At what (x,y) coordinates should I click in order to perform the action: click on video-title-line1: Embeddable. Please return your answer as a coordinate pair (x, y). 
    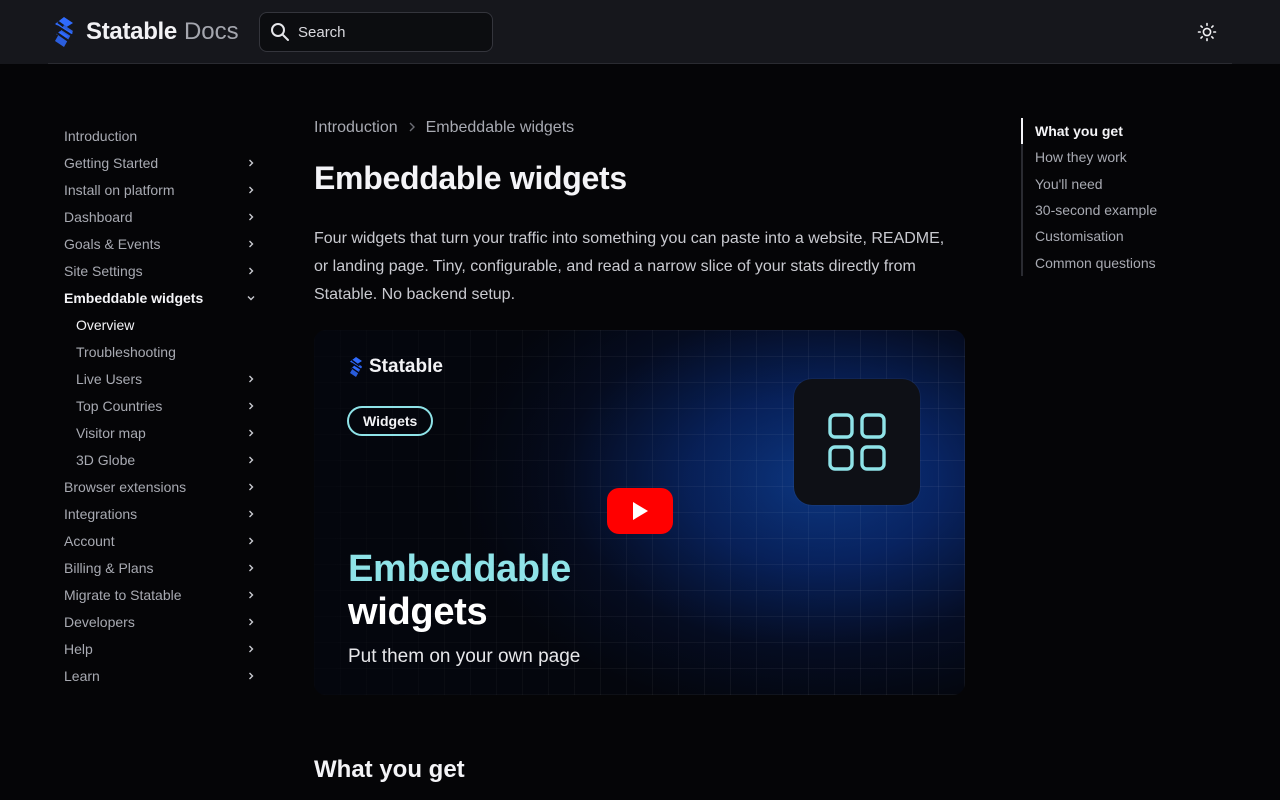
    Looking at the image, I should click on (459, 569).